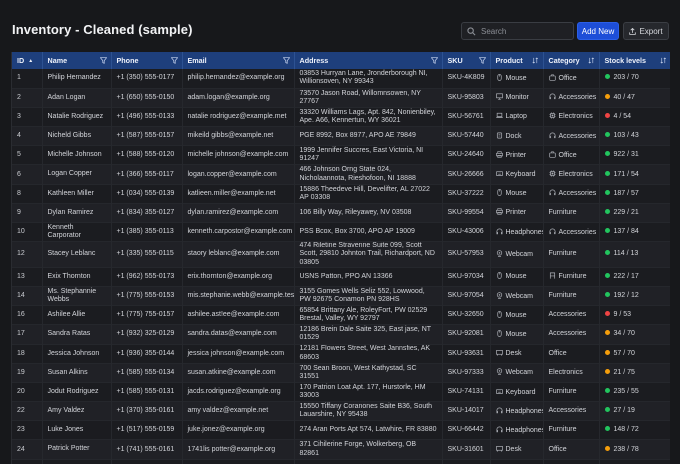  Describe the element at coordinates (238, 117) in the screenshot. I see `cell-email: natalie rodriguez@example.met` at that location.